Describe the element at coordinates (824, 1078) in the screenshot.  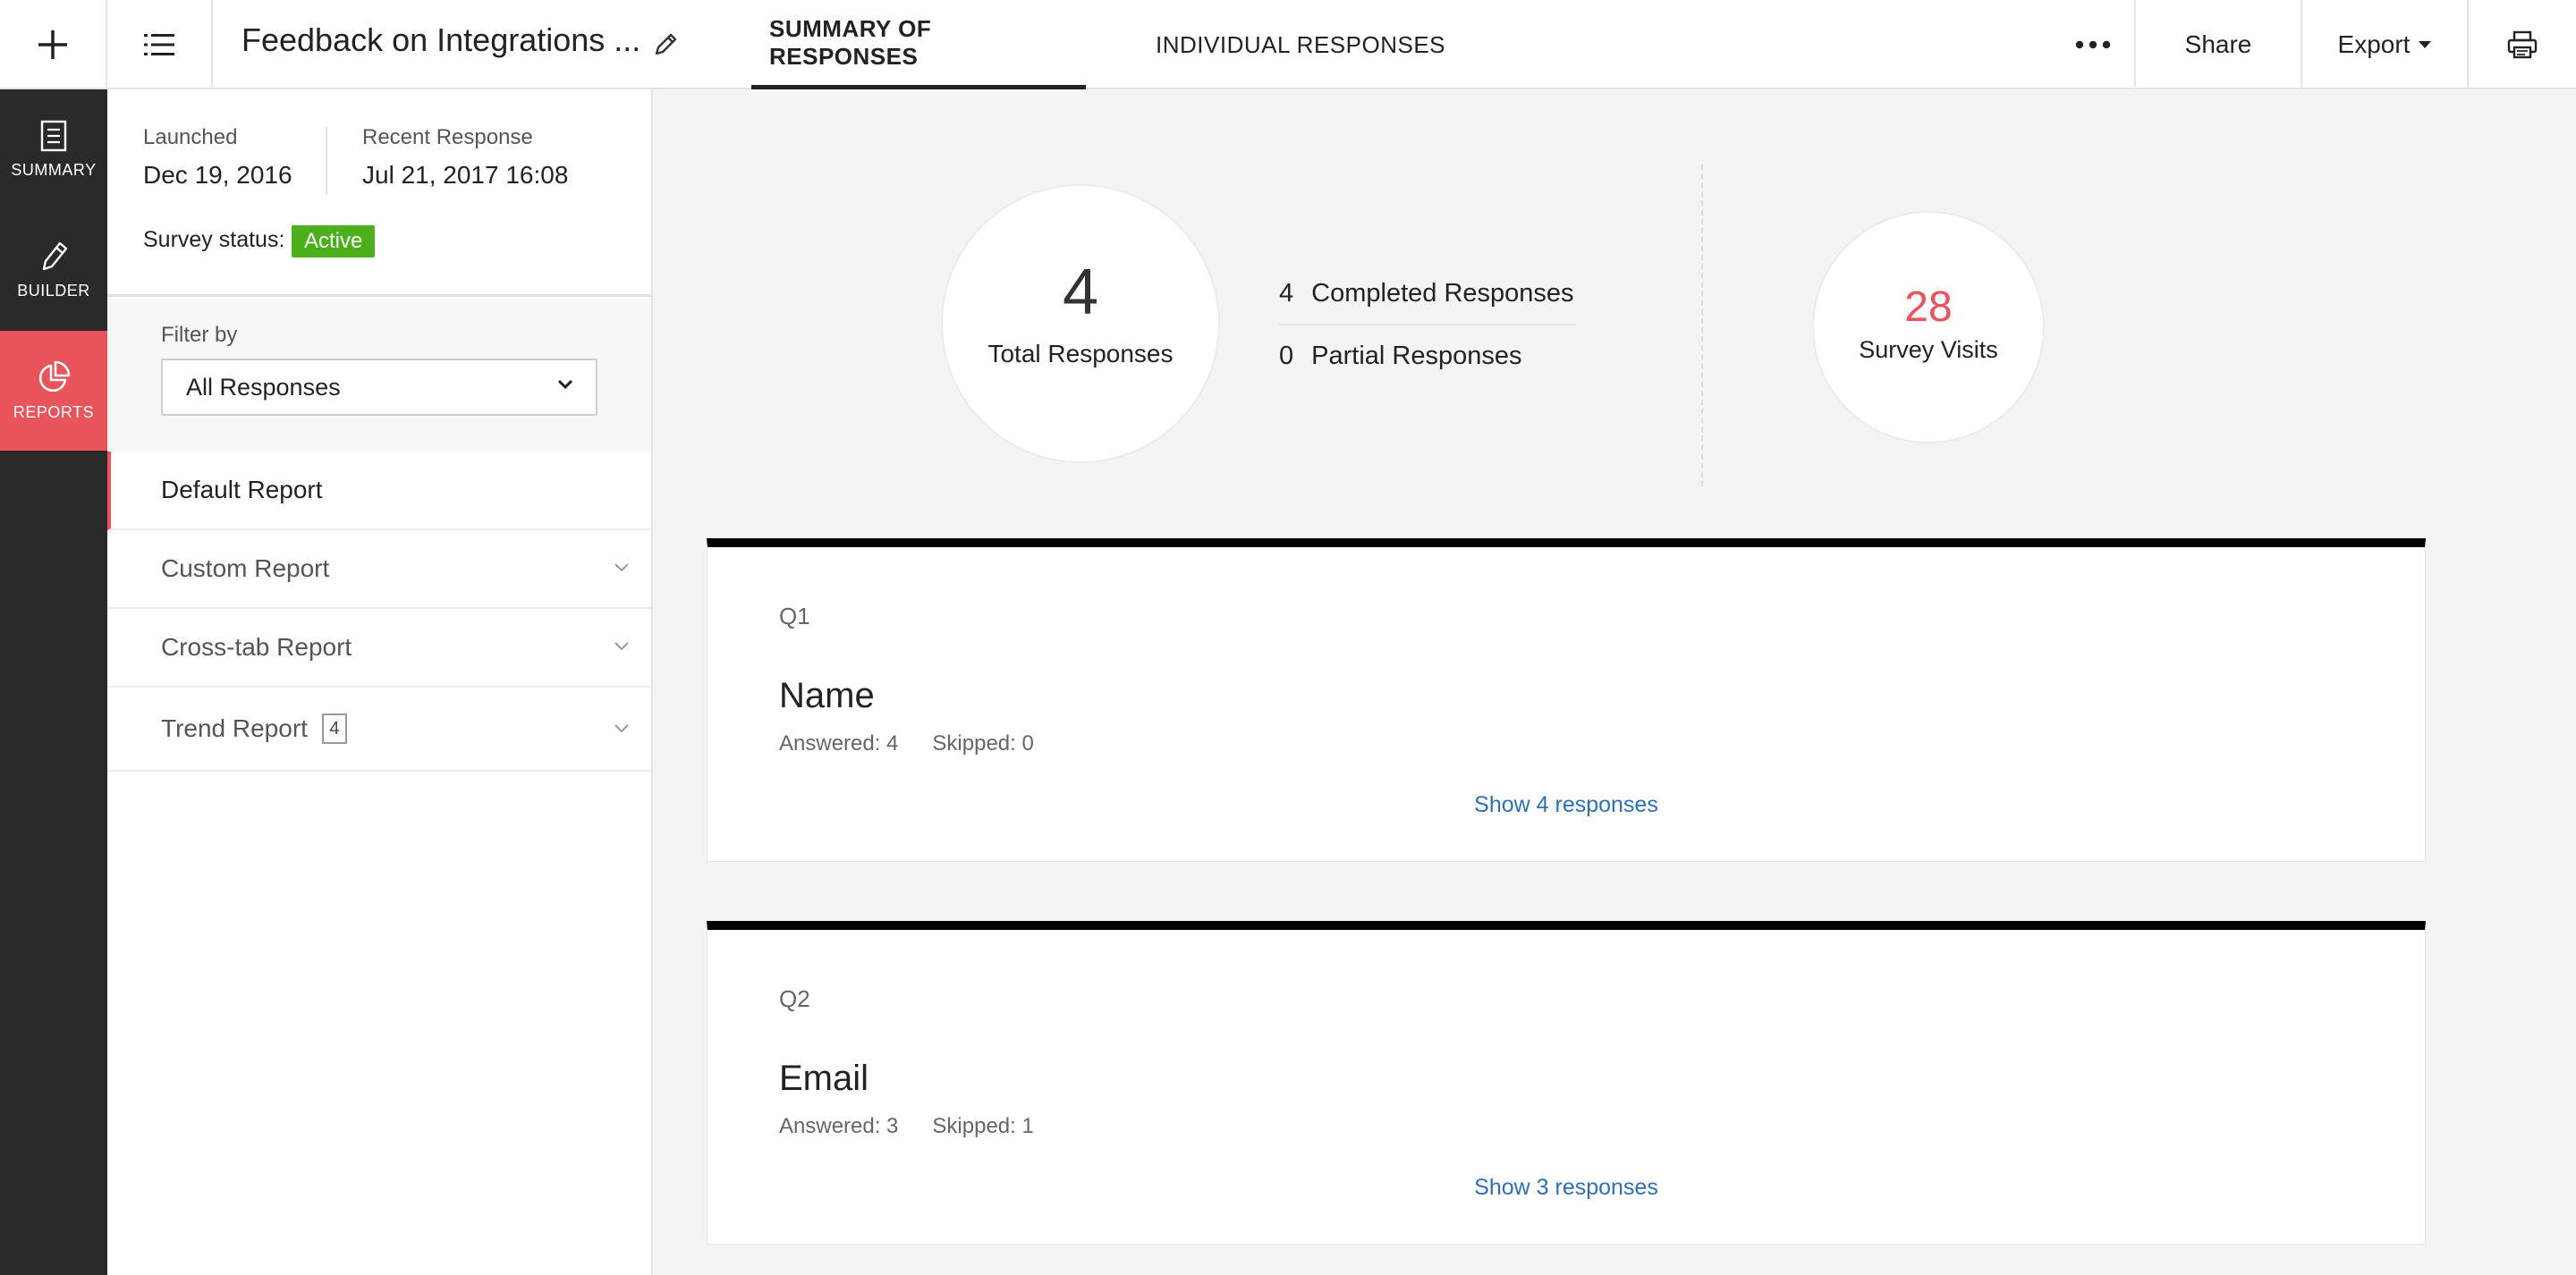
I see `question-title: Email` at that location.